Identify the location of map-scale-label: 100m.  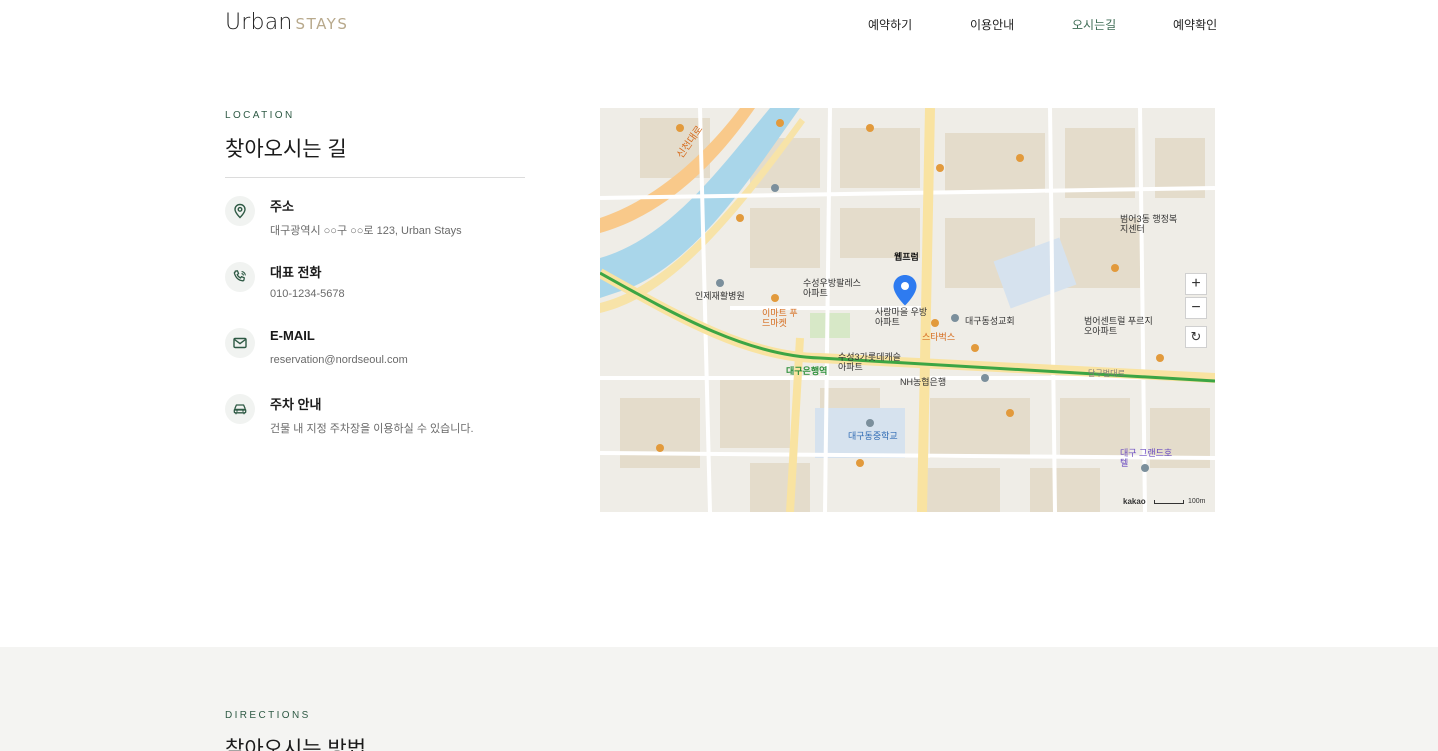
(1197, 501).